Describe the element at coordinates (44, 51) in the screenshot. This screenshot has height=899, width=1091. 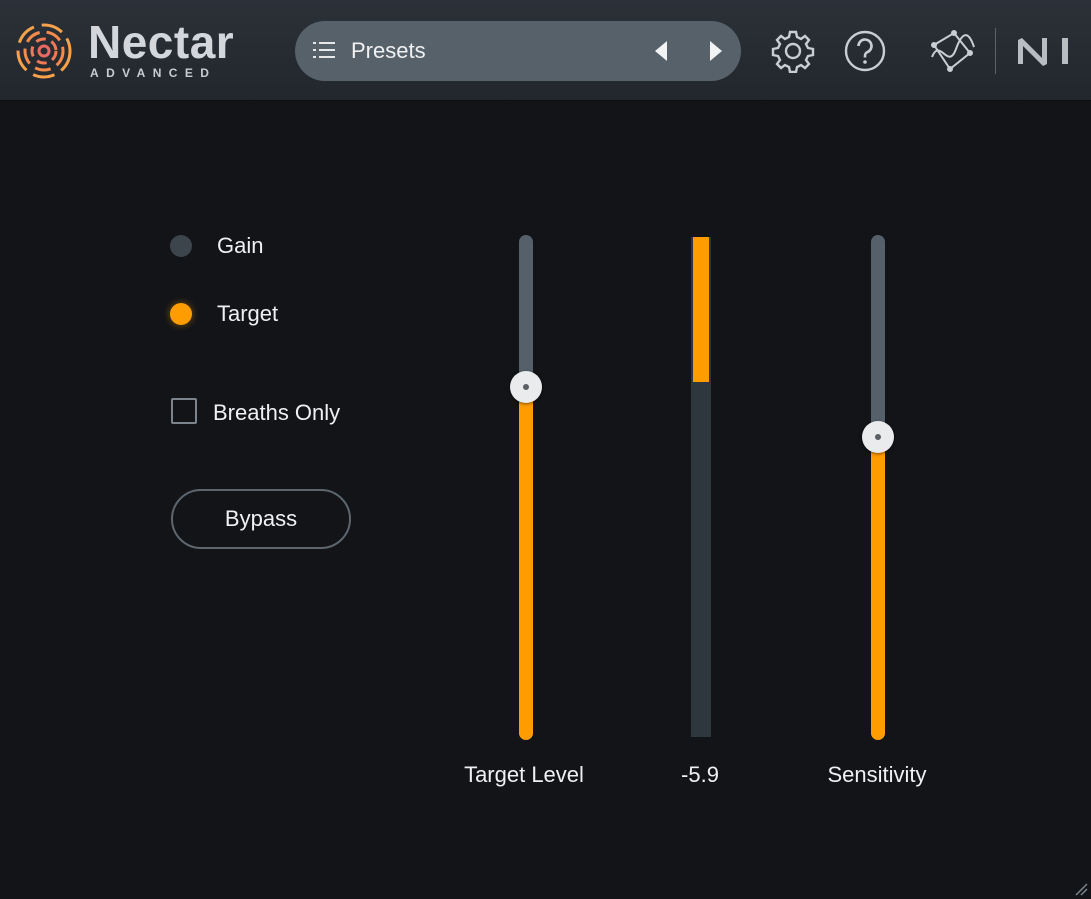
I see `nectar-logo-icon` at that location.